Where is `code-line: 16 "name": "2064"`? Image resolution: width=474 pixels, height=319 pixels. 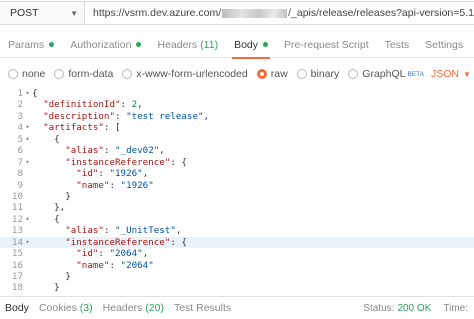
code-line: 16 "name": "2064" is located at coordinates (237, 265).